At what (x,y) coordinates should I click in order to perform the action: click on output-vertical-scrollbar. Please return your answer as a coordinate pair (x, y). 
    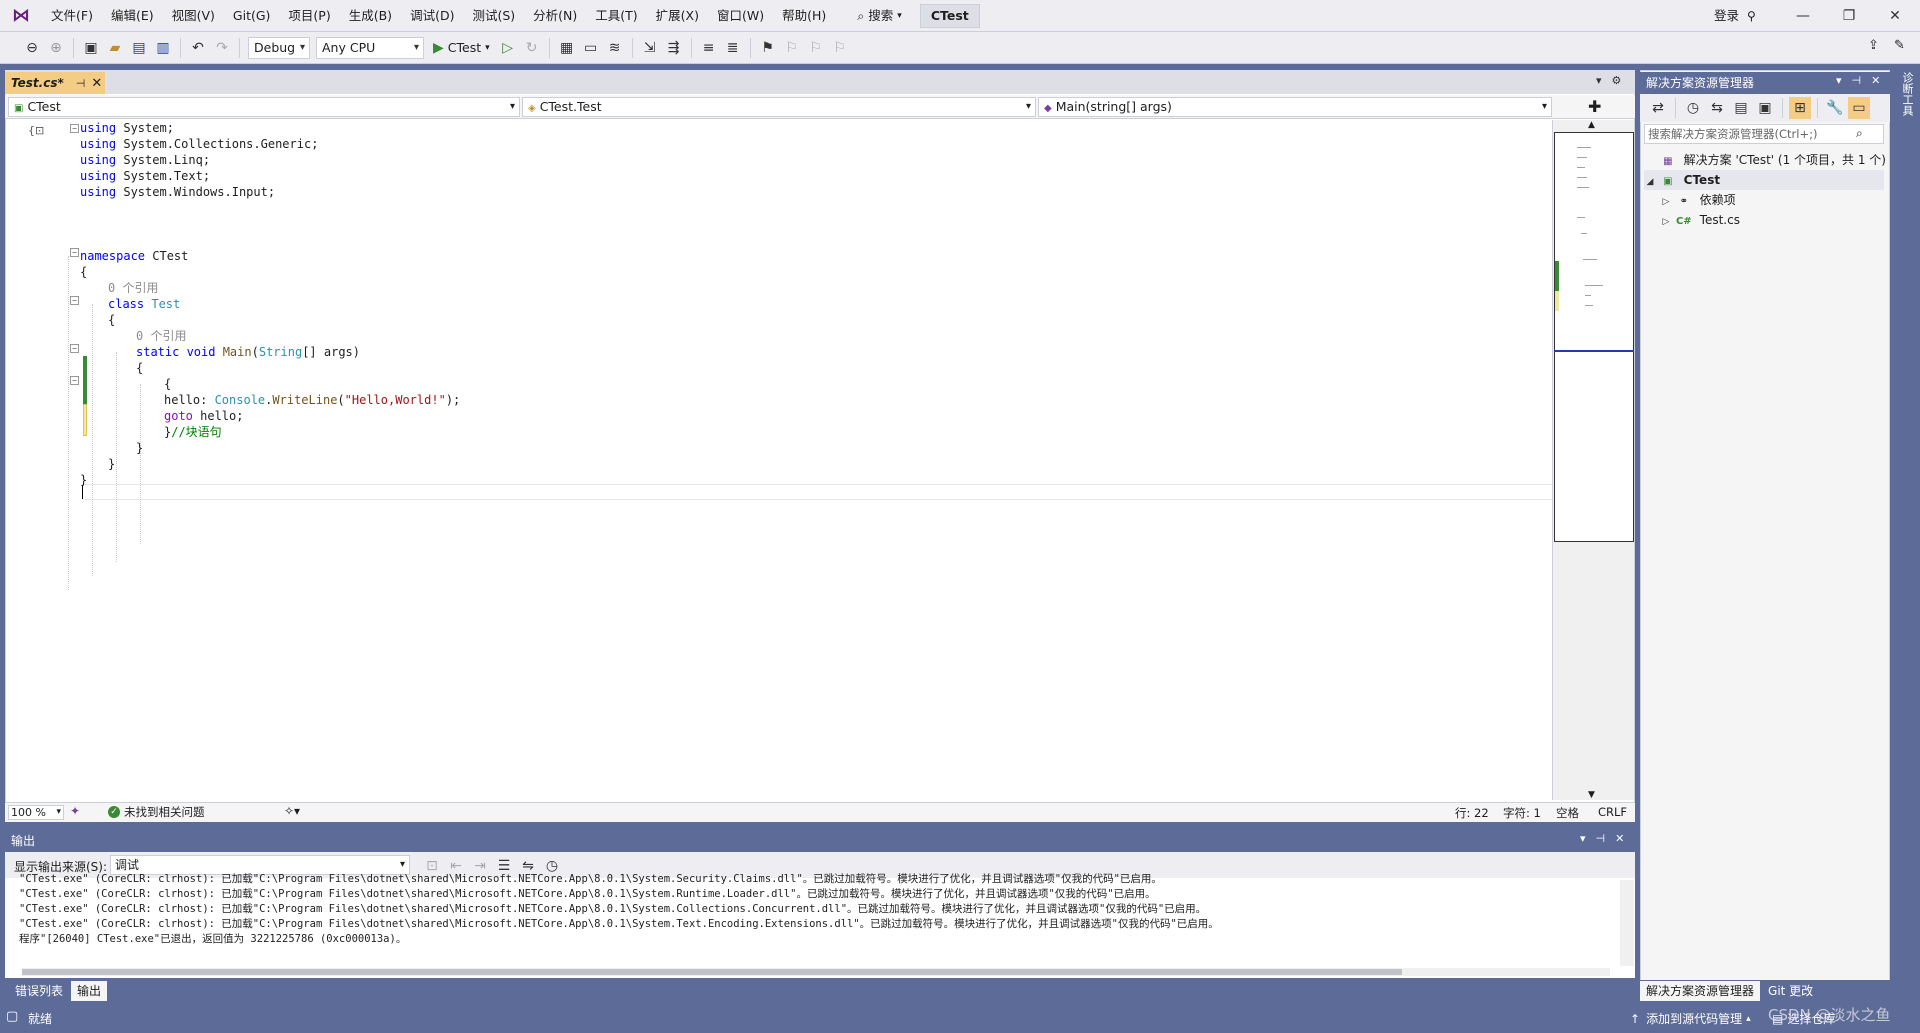
    Looking at the image, I should click on (1627, 923).